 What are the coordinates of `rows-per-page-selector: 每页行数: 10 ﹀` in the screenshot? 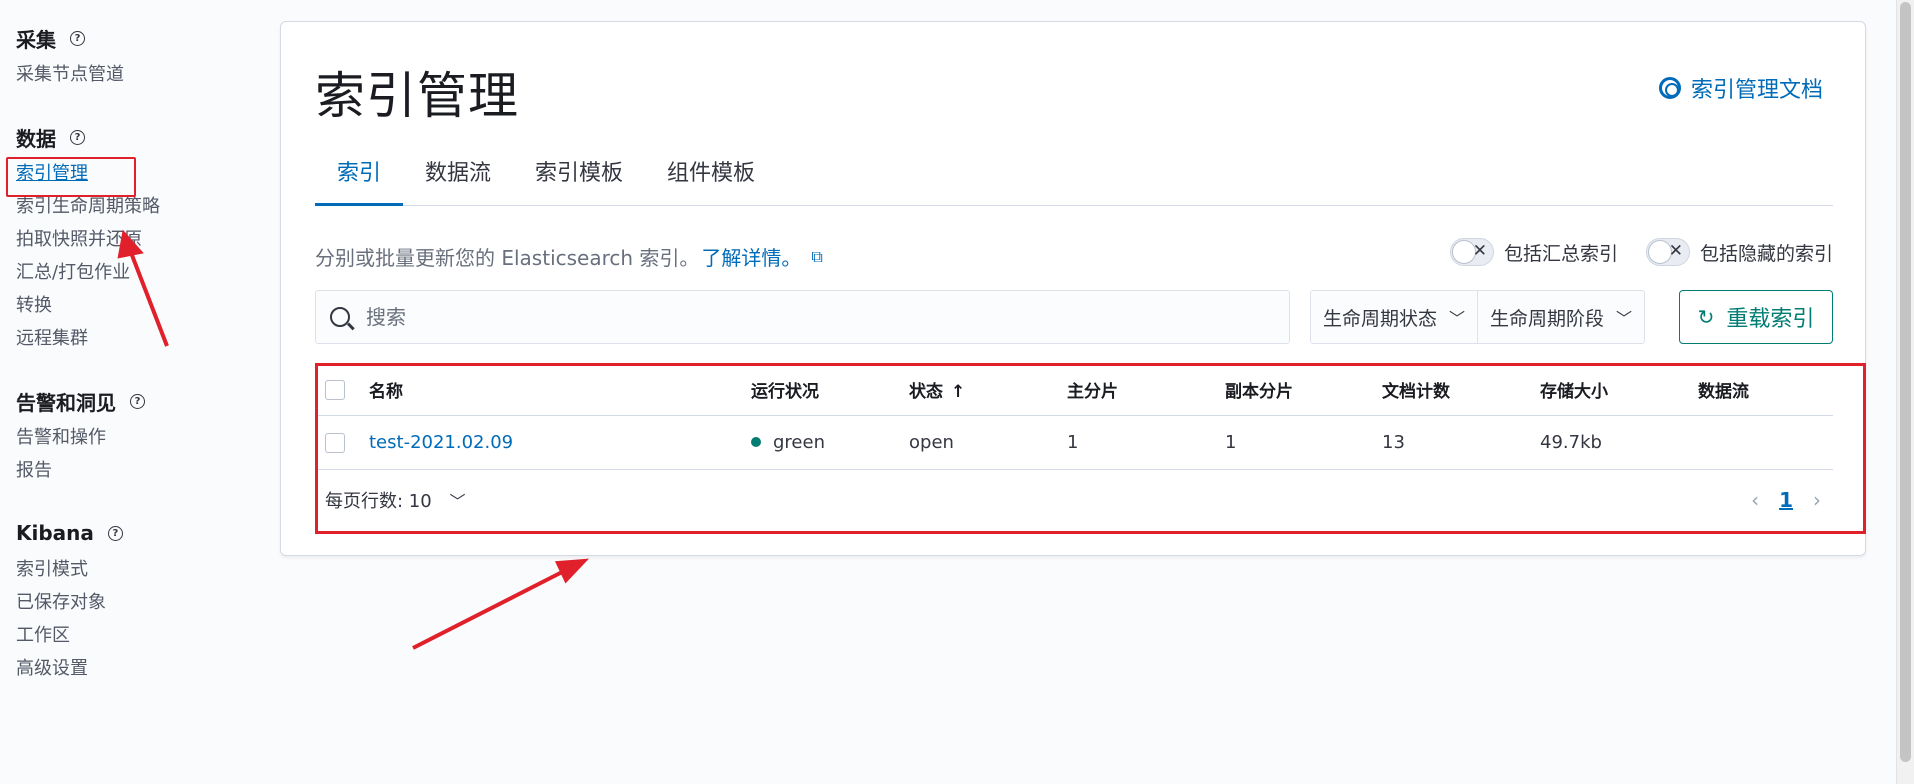 It's located at (395, 500).